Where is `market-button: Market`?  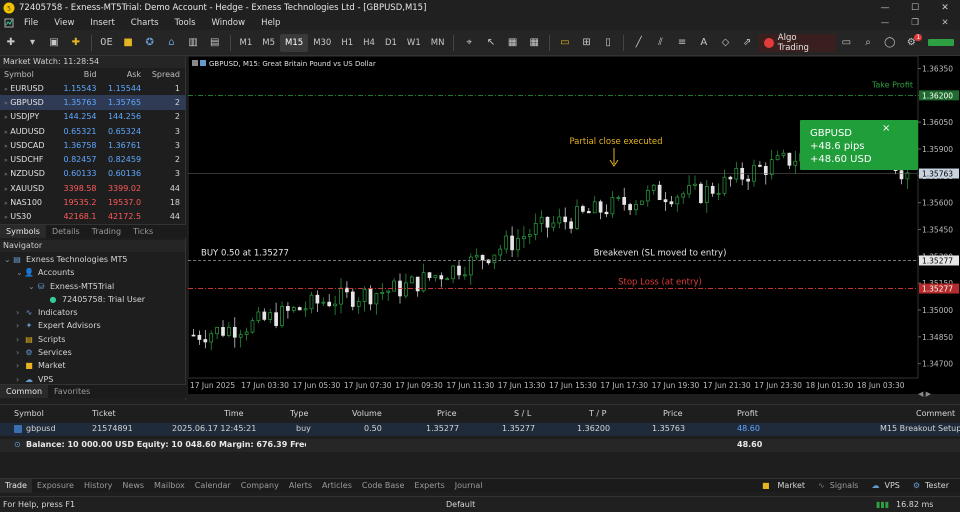 market-button: Market is located at coordinates (792, 486).